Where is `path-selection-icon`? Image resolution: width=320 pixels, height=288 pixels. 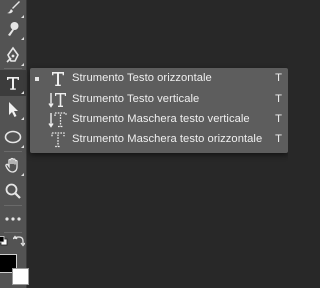
path-selection-icon is located at coordinates (13, 109).